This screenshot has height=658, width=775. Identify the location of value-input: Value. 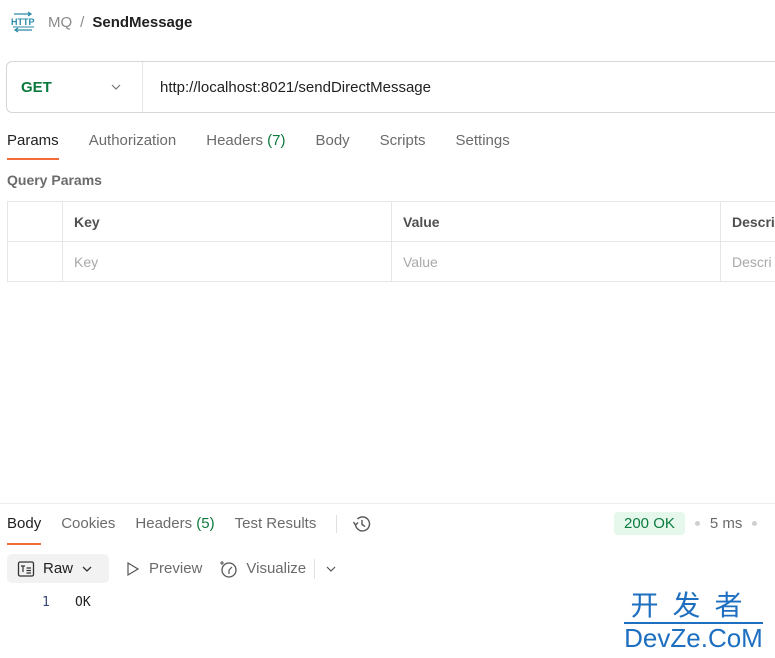
(556, 261).